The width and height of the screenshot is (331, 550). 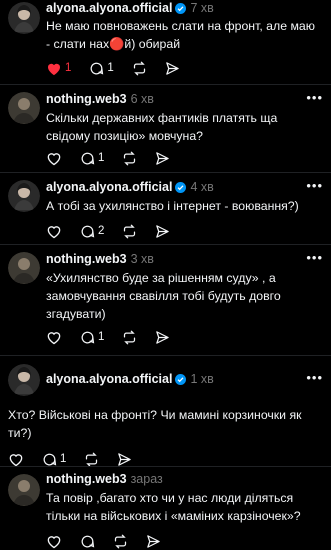 What do you see at coordinates (202, 187) in the screenshot?
I see `timestamp: 4 хв` at bounding box center [202, 187].